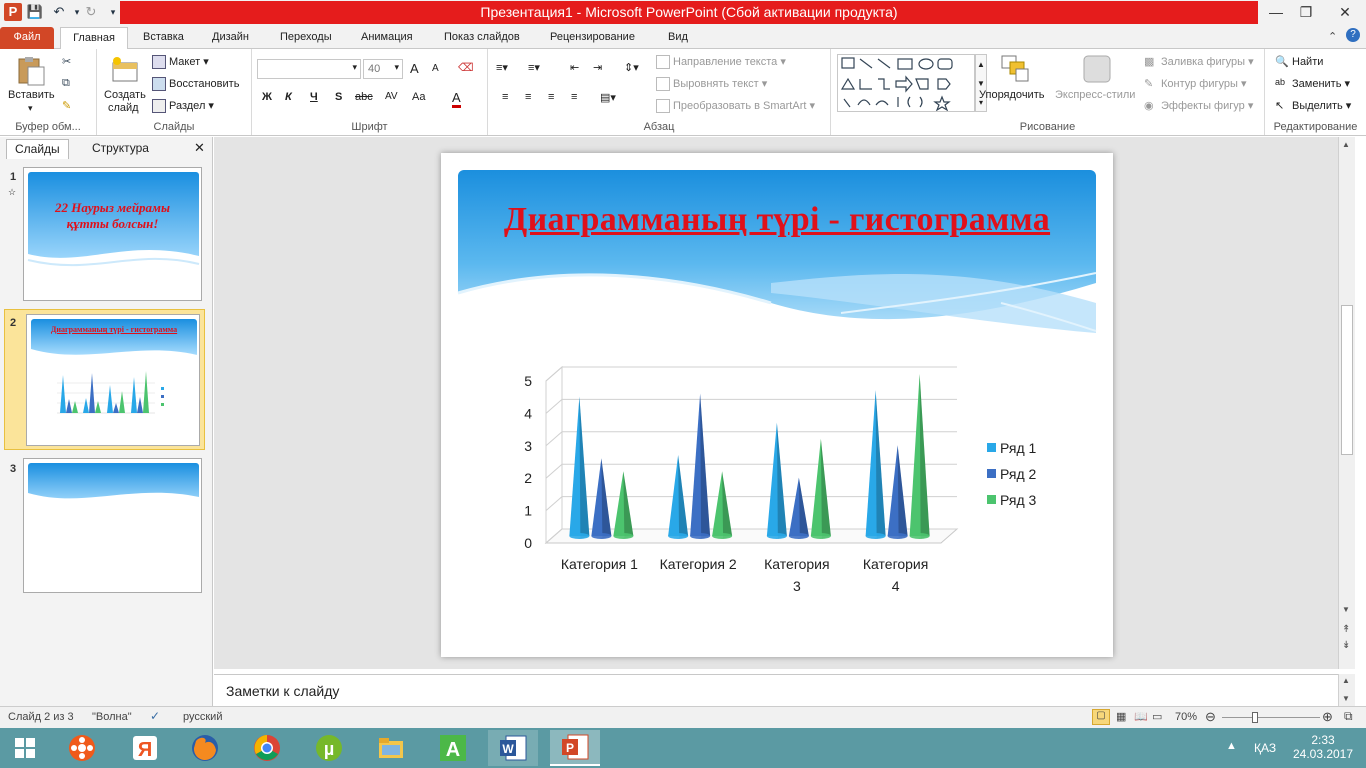 This screenshot has width=1366, height=768. What do you see at coordinates (1199, 62) in the screenshot?
I see `shape-fill-button: ▩ Заливка фигуры ▾` at bounding box center [1199, 62].